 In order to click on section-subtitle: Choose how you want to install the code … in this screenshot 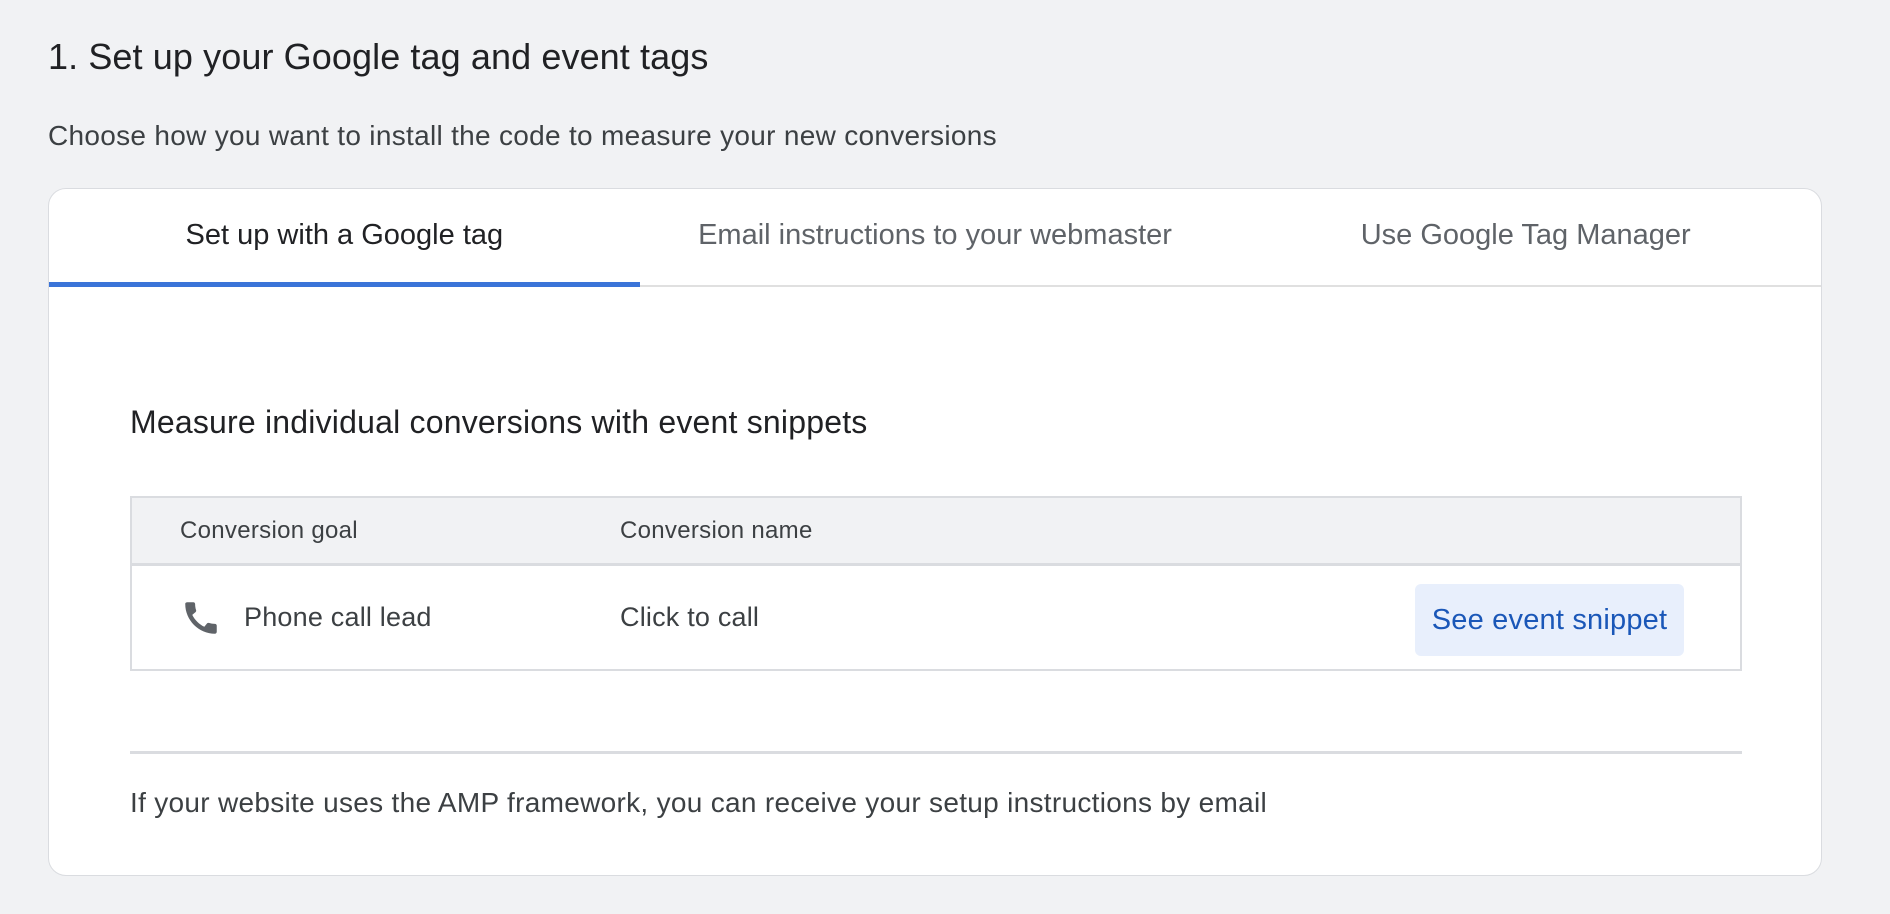, I will do `click(522, 135)`.